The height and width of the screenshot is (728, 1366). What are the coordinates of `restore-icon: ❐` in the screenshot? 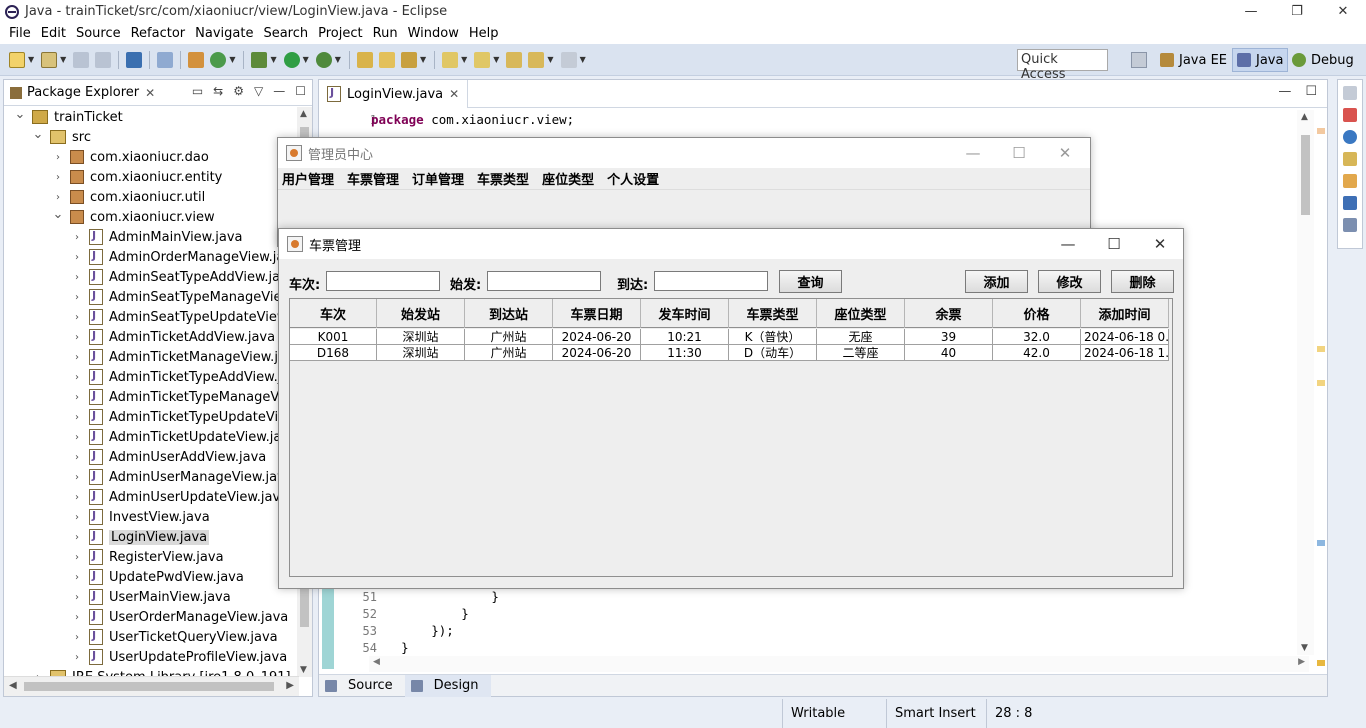 It's located at (1297, 11).